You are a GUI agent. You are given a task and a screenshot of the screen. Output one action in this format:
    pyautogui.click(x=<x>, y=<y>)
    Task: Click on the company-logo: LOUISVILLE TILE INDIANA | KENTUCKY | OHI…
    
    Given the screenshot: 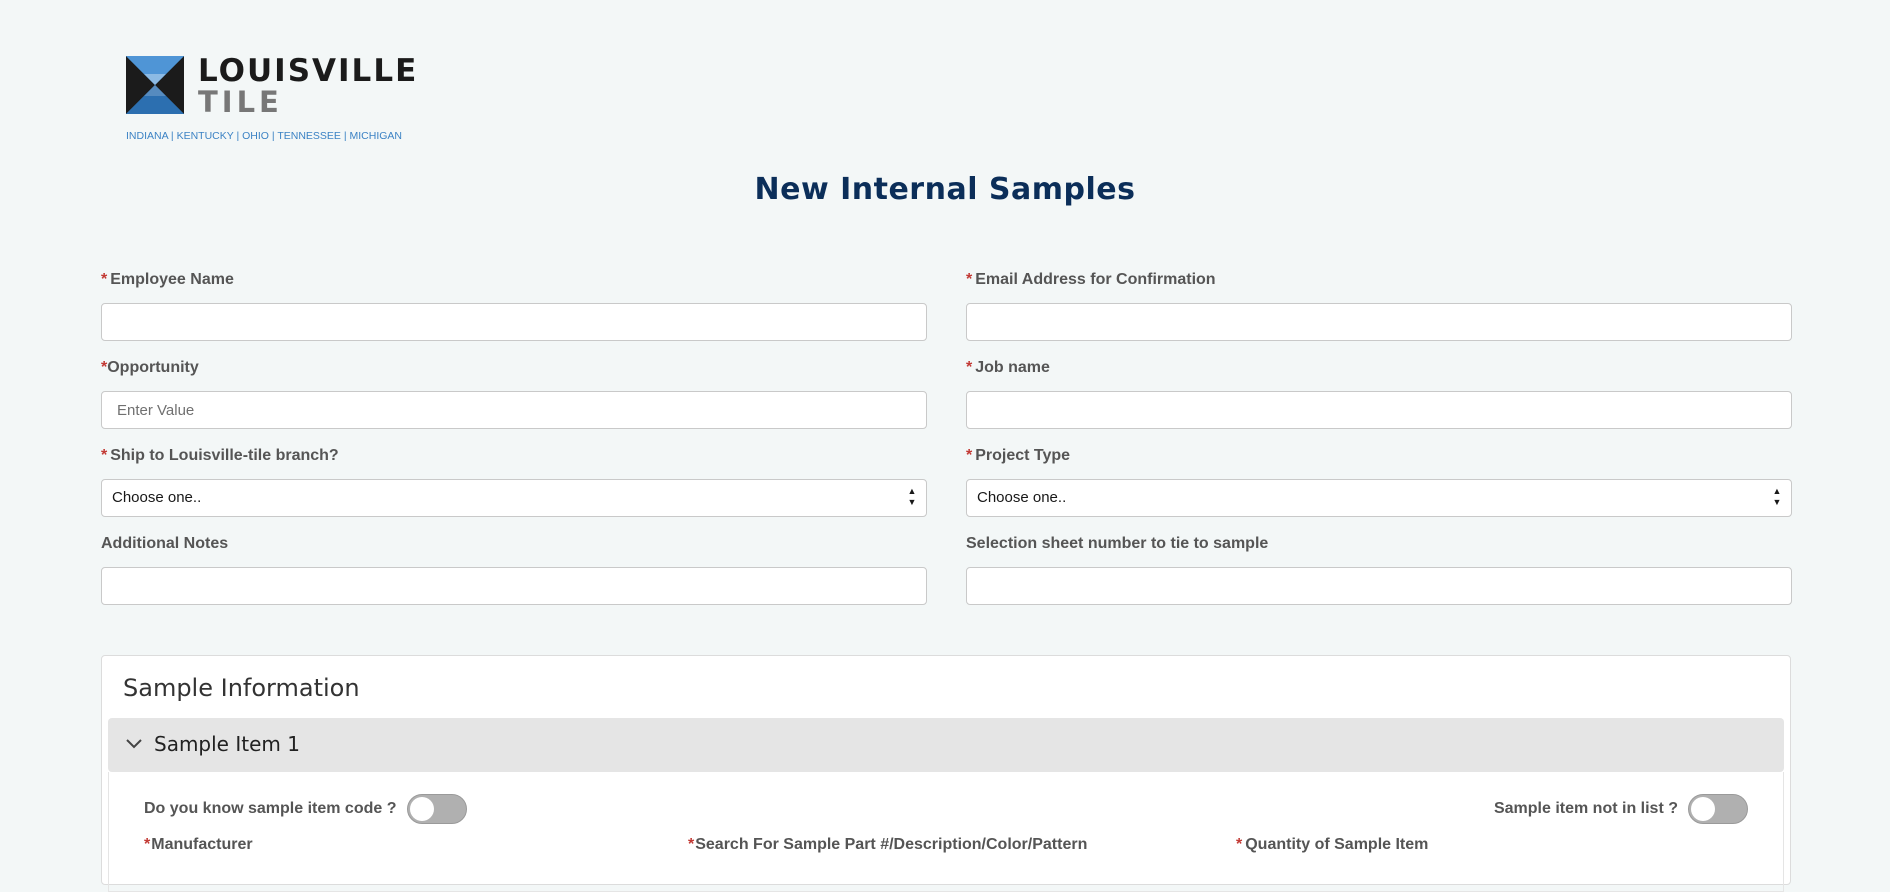 What is the action you would take?
    pyautogui.click(x=271, y=100)
    